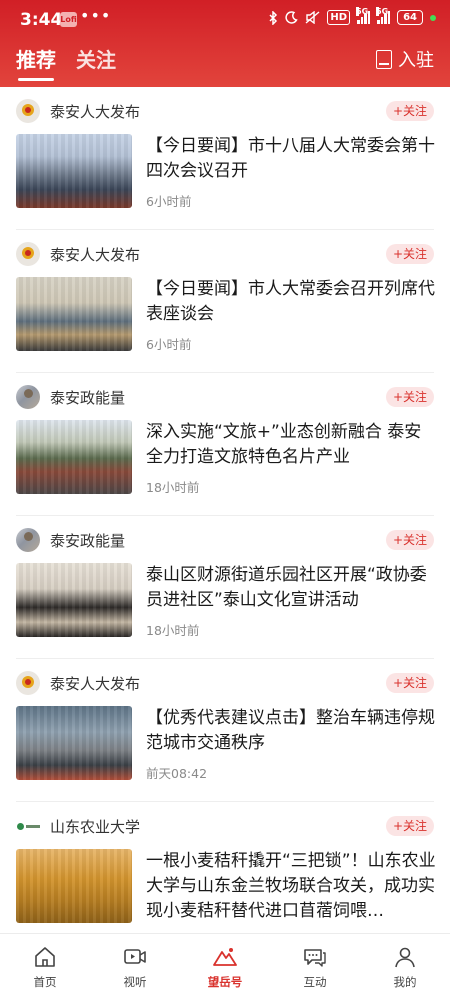  I want to click on nav-home: 首页, so click(45, 967).